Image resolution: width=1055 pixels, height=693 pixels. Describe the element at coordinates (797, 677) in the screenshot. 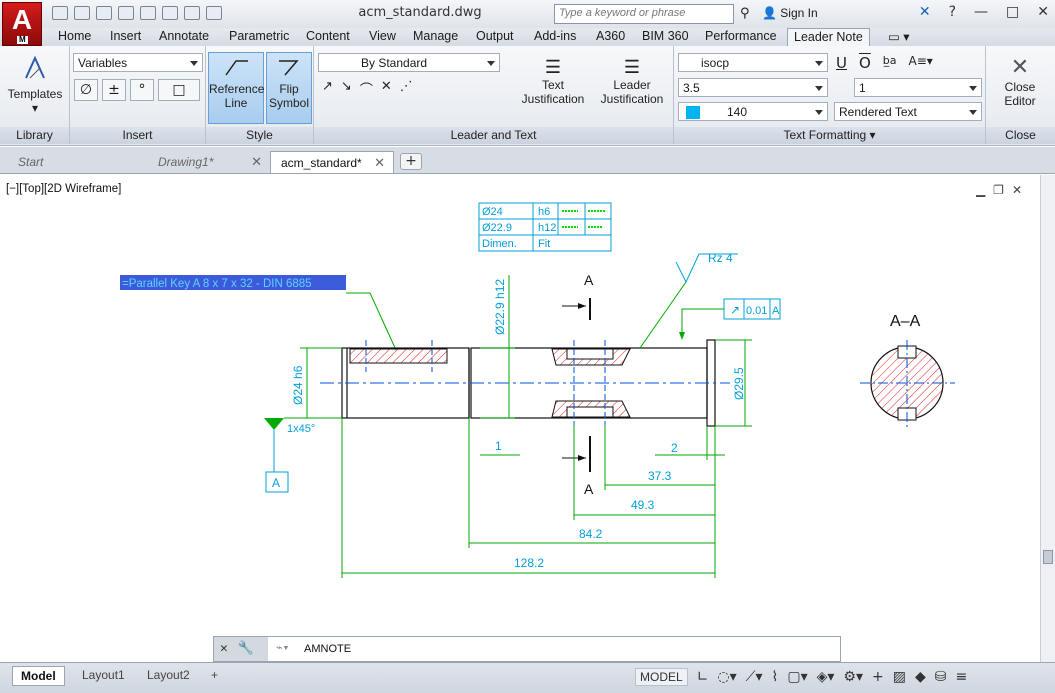

I see `osnap-icon: ▢▾` at that location.